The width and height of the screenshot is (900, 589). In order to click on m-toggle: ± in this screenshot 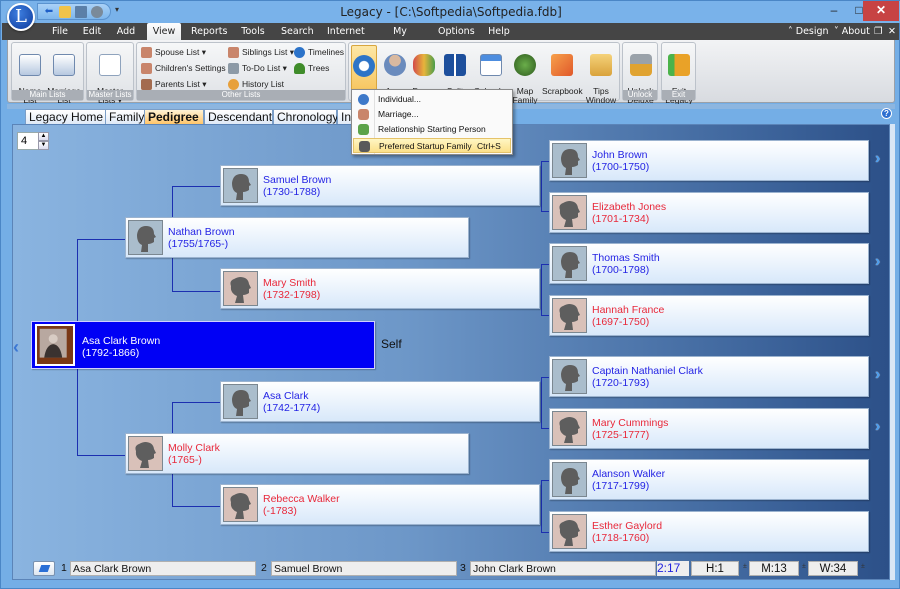, I will do `click(804, 566)`.